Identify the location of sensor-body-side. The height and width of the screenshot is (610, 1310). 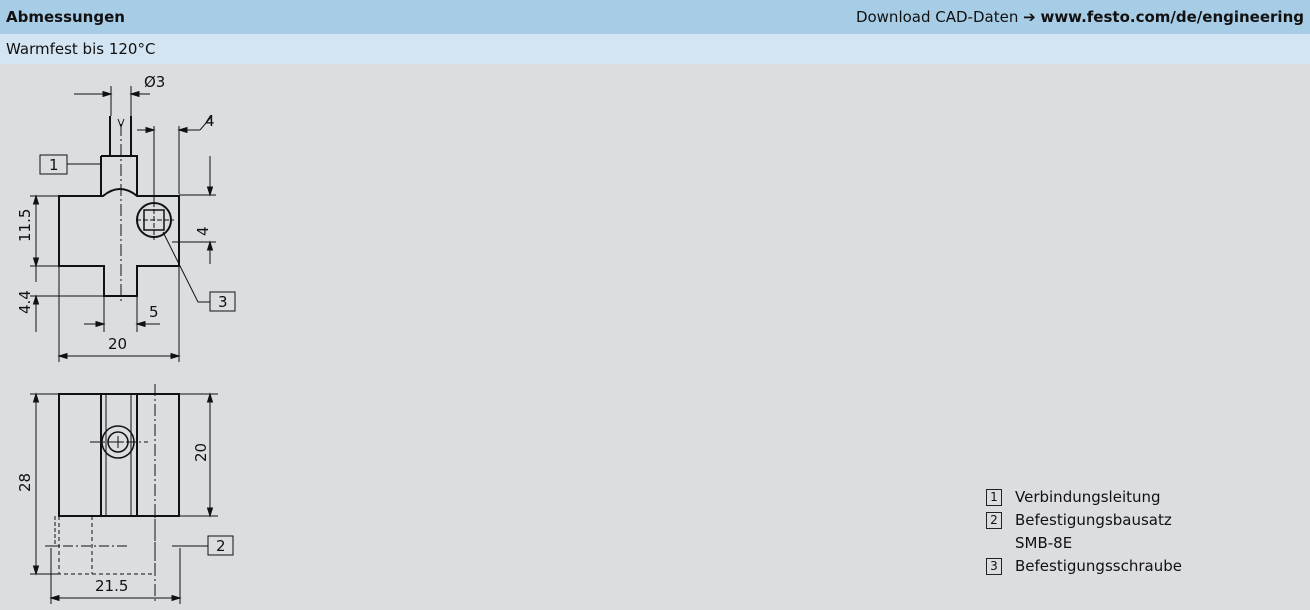
(119, 455).